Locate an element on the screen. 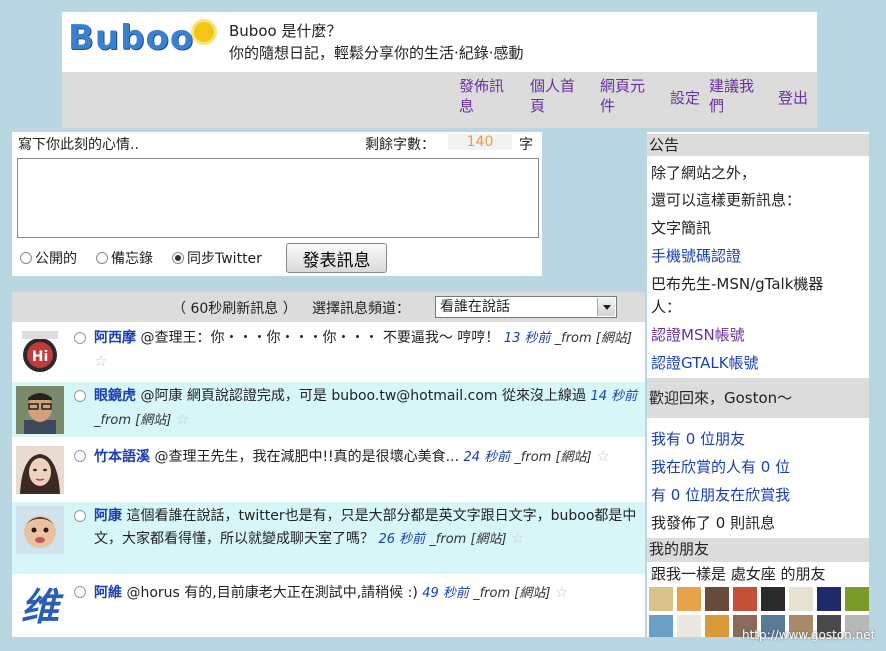 The height and width of the screenshot is (651, 886). radio-sync-twitter is located at coordinates (178, 258).